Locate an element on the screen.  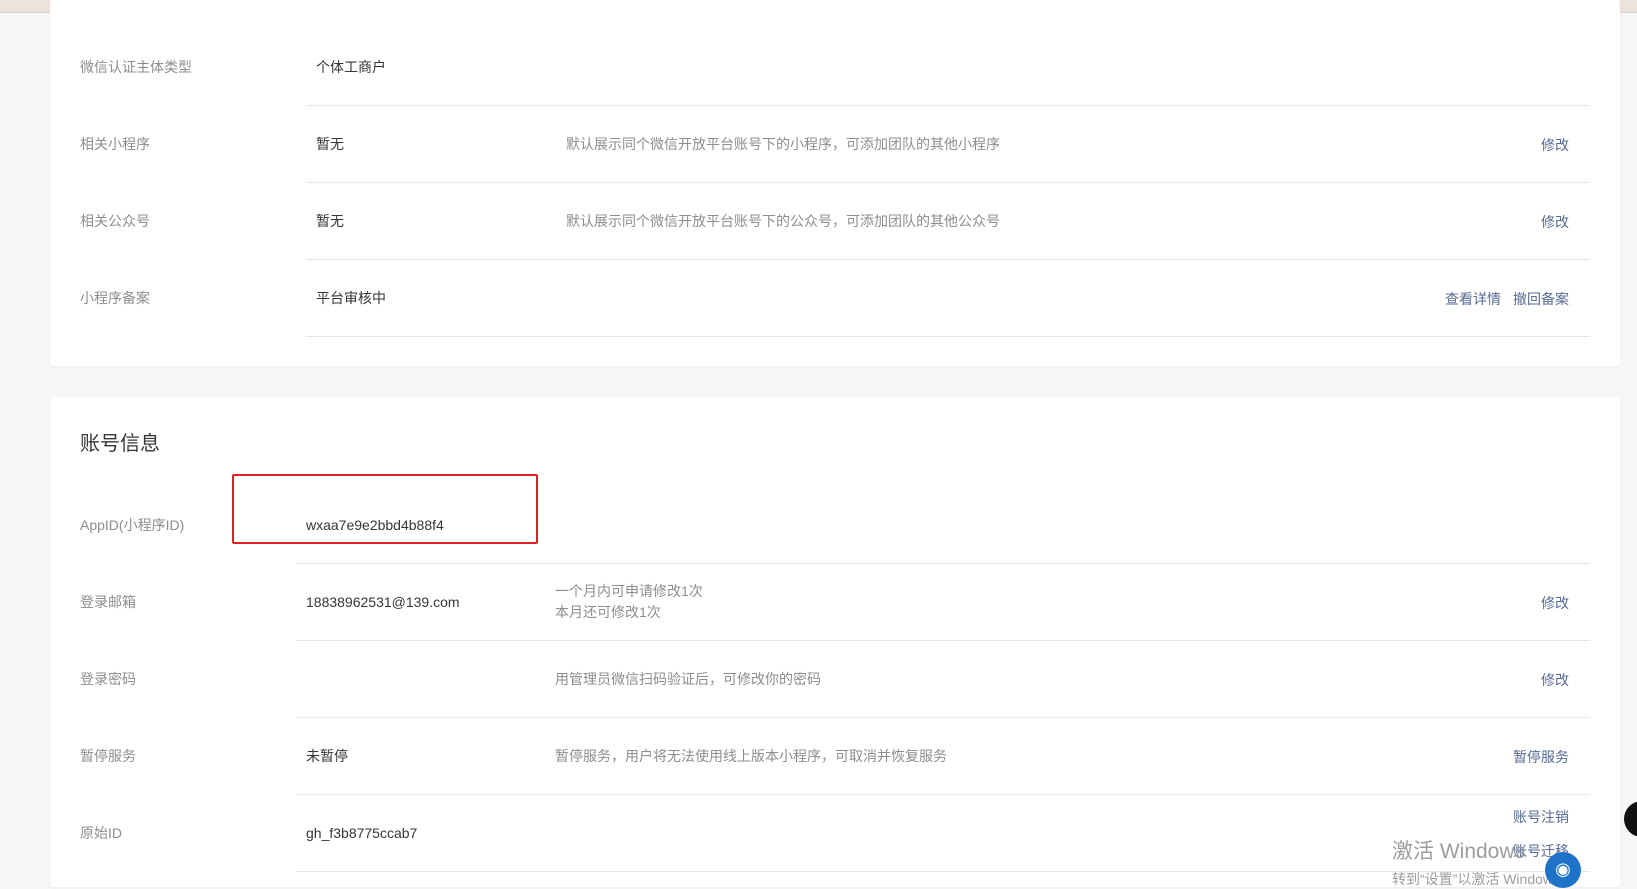
email-value: 18838962531@139.com is located at coordinates (383, 602).